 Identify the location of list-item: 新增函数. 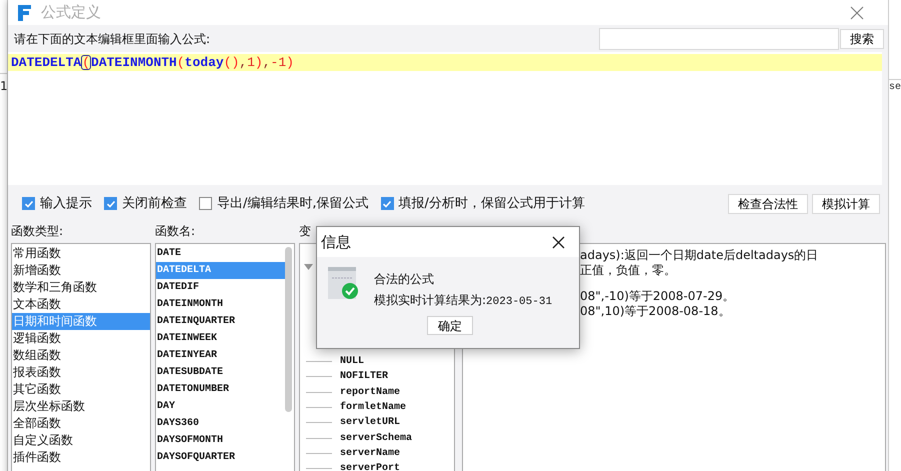
(81, 270).